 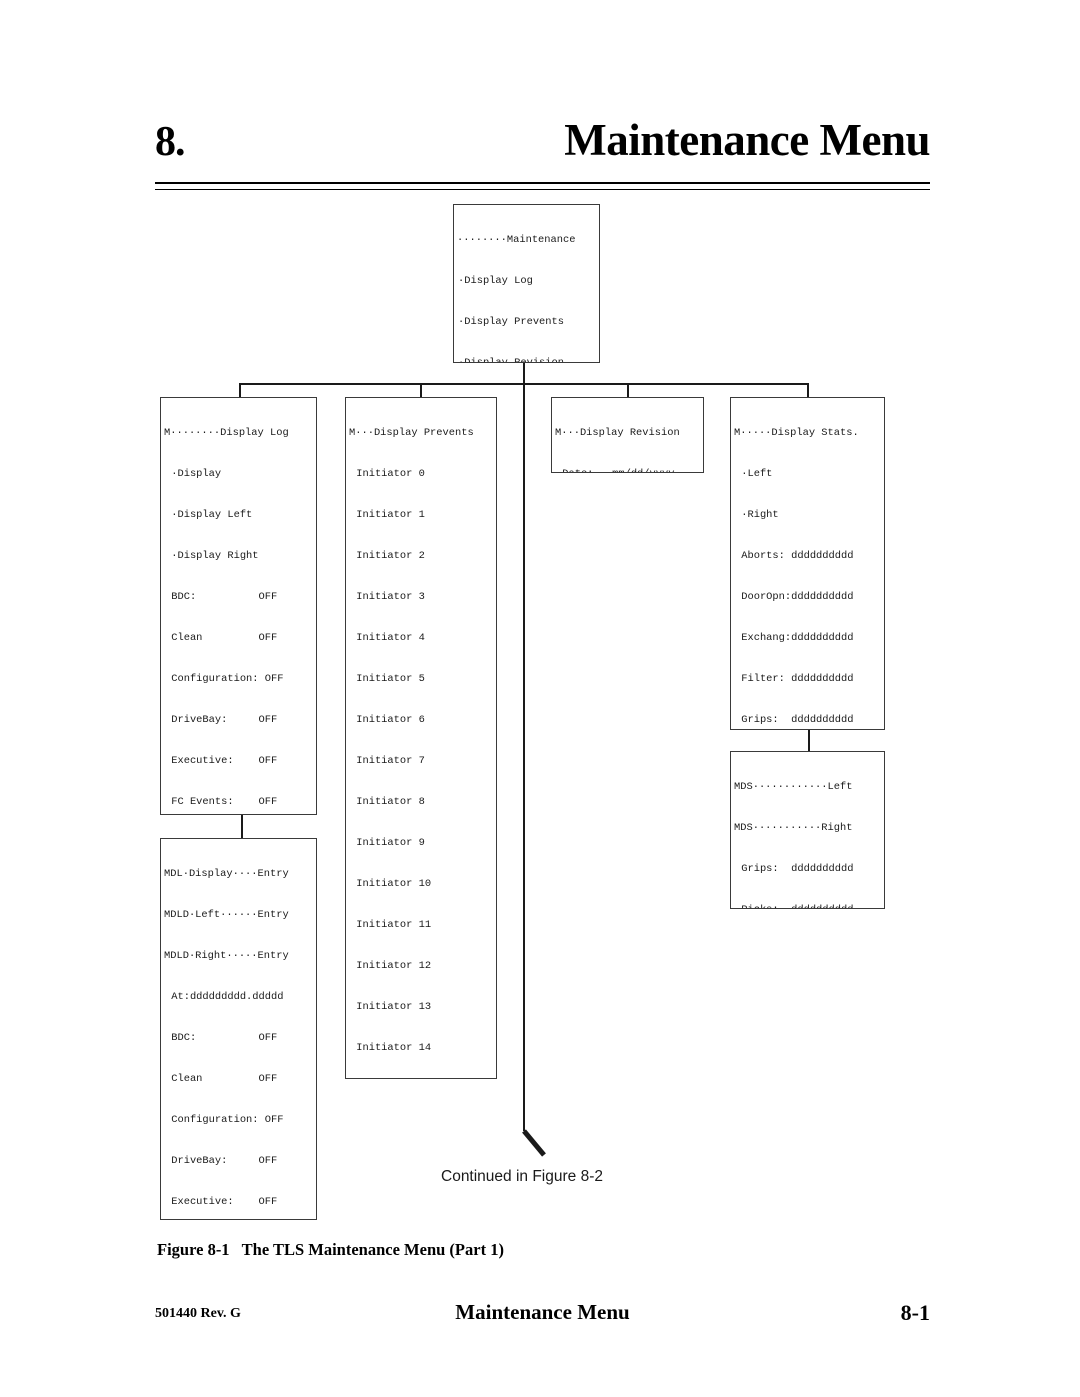 I want to click on footer-chapter-title: Maintenance Menu, so click(x=542, y=1312).